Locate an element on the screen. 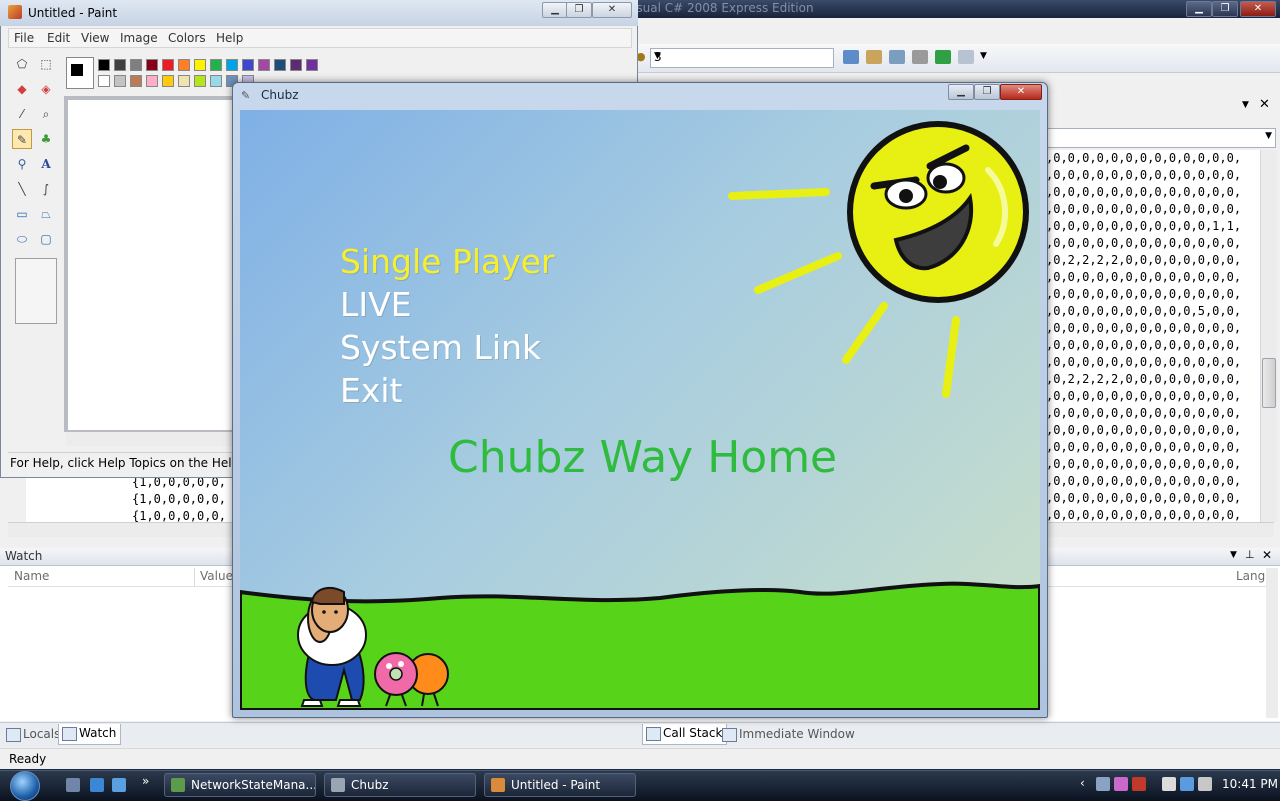  text-icon: A is located at coordinates (46, 164).